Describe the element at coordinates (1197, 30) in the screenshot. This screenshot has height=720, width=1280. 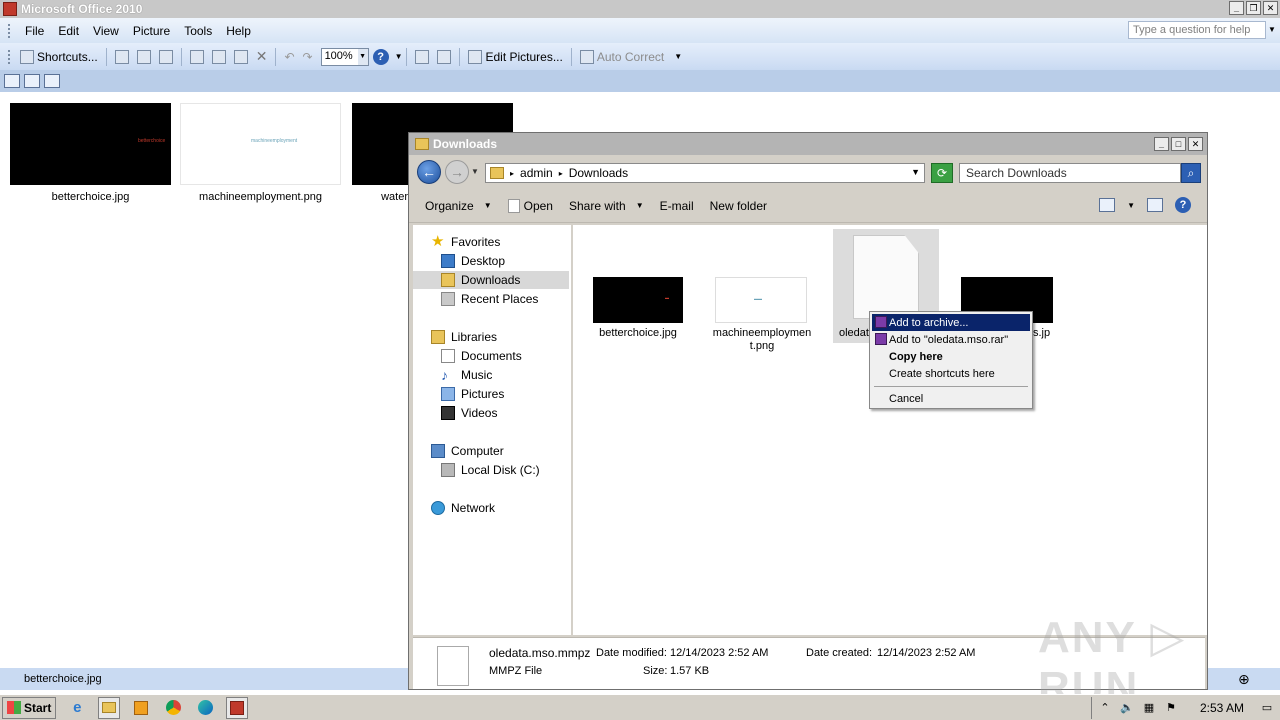
I see `help-question-input: Type a question for help` at that location.